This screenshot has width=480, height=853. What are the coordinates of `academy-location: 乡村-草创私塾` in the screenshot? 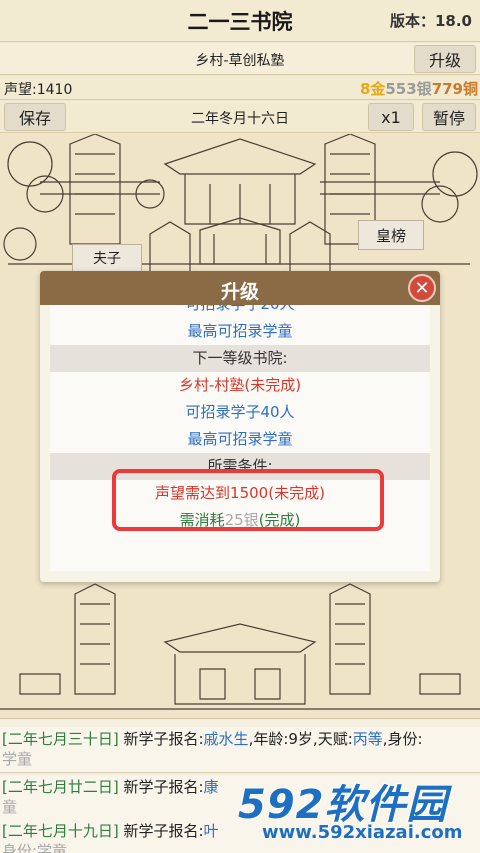 It's located at (240, 61).